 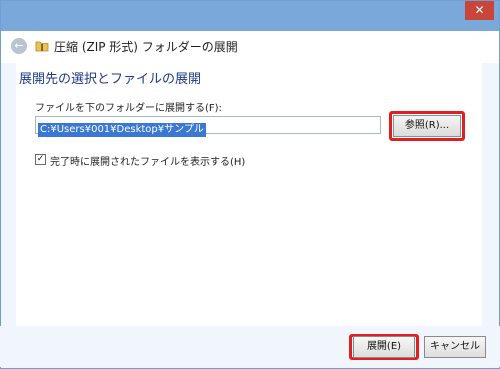 I want to click on show-files-checkbox: ✓, so click(x=40, y=159).